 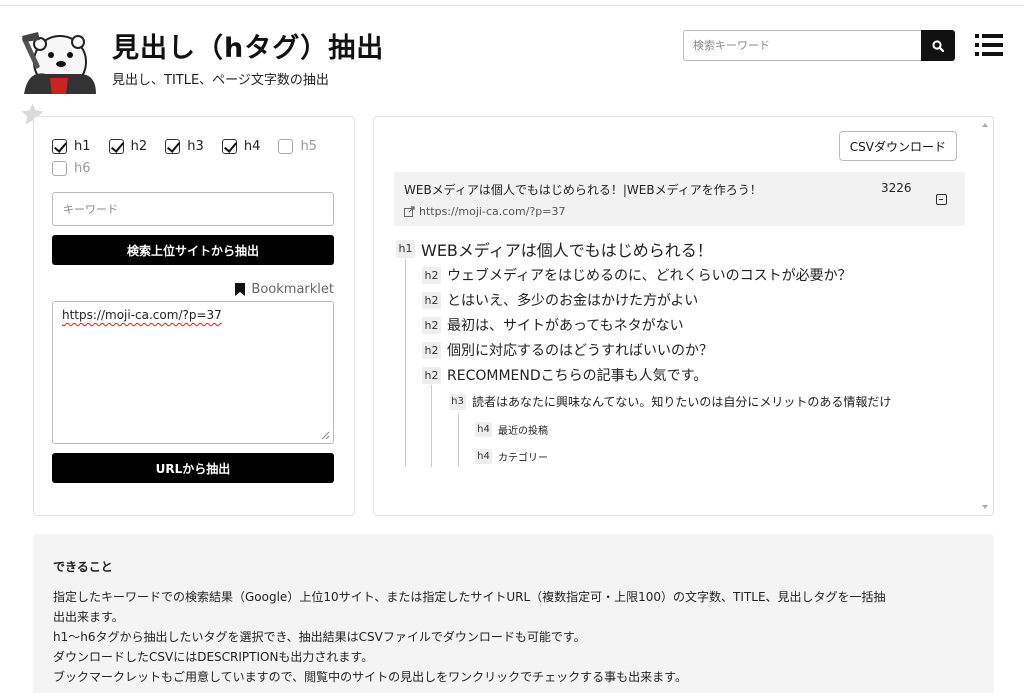 I want to click on tag-badge: h1, so click(x=405, y=249).